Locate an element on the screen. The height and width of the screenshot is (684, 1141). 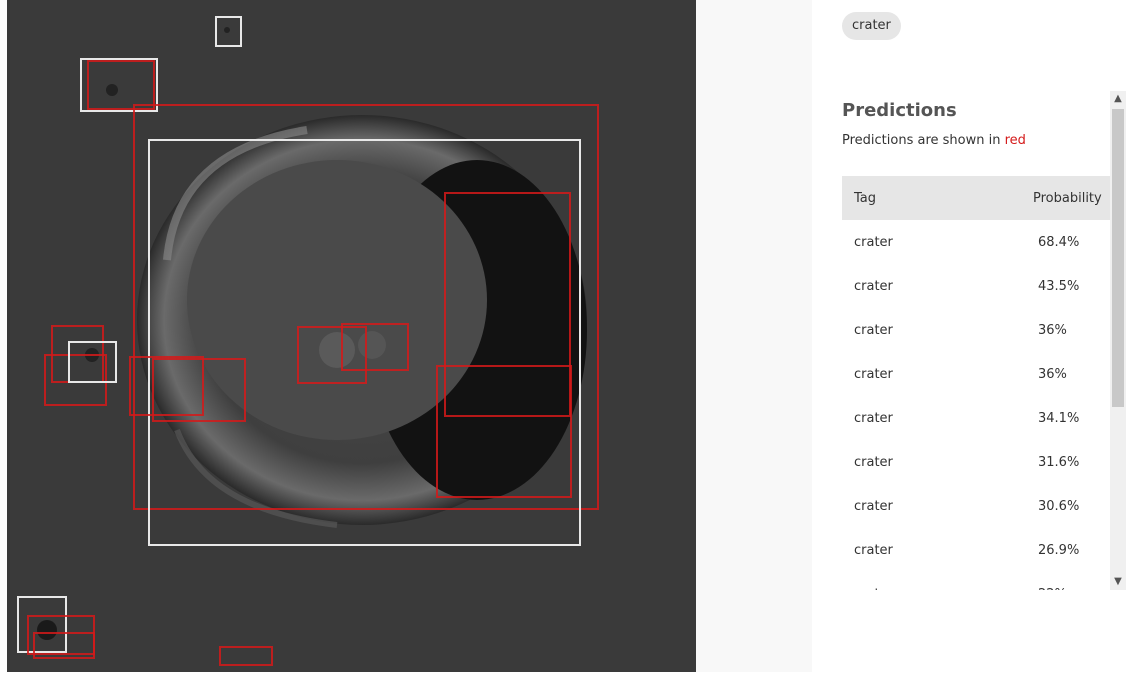
prediction-probability: 31.6% is located at coordinates (1059, 462).